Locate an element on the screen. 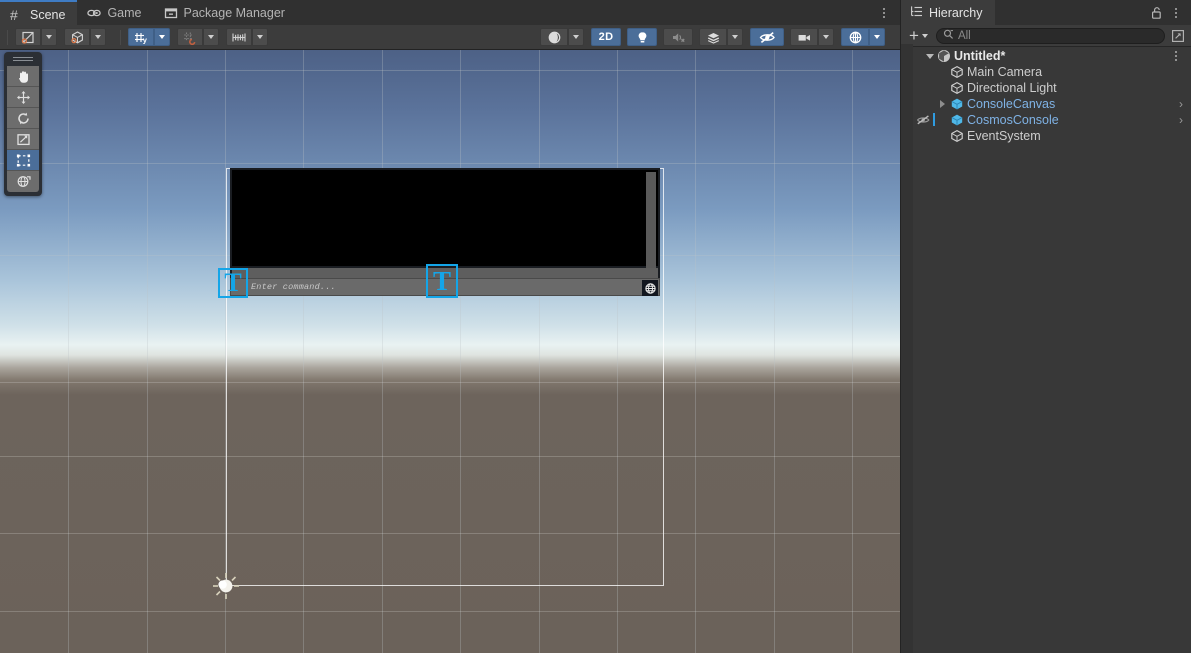 This screenshot has width=1191, height=653. text-gizmo-input: T is located at coordinates (233, 283).